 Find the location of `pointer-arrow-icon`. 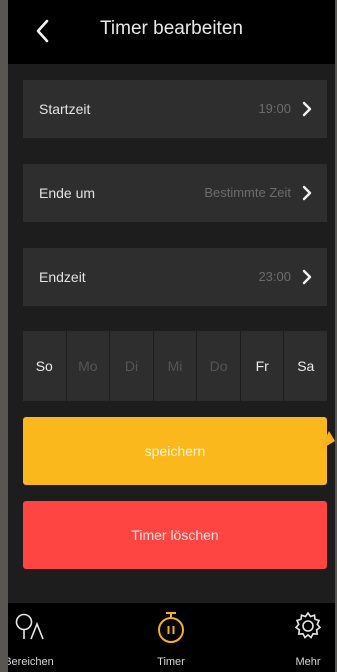

pointer-arrow-icon is located at coordinates (327, 440).